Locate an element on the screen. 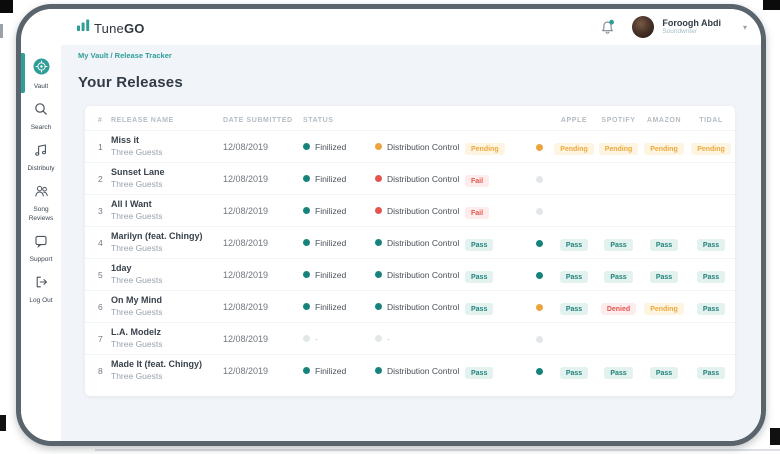 The image size is (780, 454). sidebar-item-song-reviews: Song Reviews is located at coordinates (41, 202).